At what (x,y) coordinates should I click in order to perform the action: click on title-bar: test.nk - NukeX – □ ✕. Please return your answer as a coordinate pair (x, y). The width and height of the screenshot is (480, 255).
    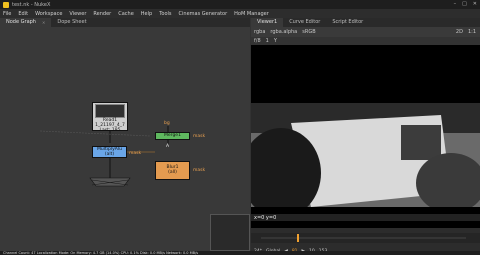
    Looking at the image, I should click on (240, 4).